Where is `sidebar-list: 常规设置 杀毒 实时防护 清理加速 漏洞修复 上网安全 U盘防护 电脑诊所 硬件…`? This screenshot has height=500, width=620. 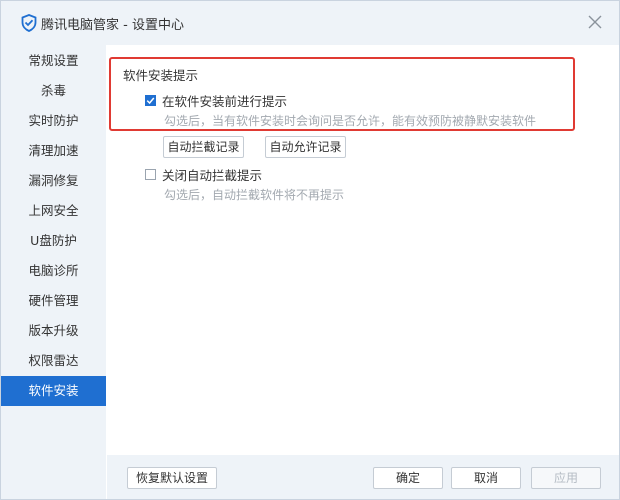 sidebar-list: 常规设置 杀毒 实时防护 清理加速 漏洞修复 上网安全 U盘防护 电脑诊所 硬件… is located at coordinates (53, 226).